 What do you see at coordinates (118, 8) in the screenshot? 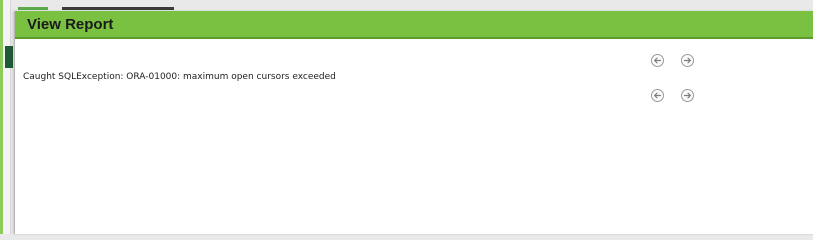
I see `top-tab` at bounding box center [118, 8].